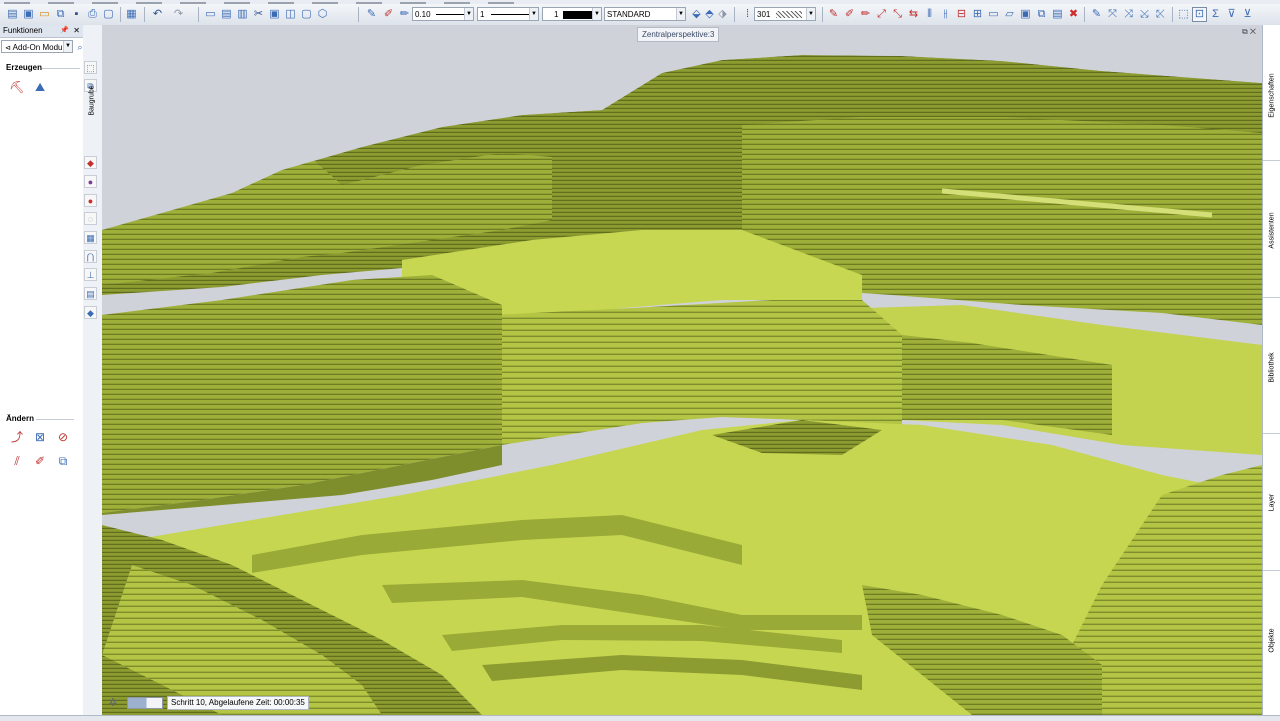 The height and width of the screenshot is (721, 1280). I want to click on modify-icon: ▤, so click(1057, 14).